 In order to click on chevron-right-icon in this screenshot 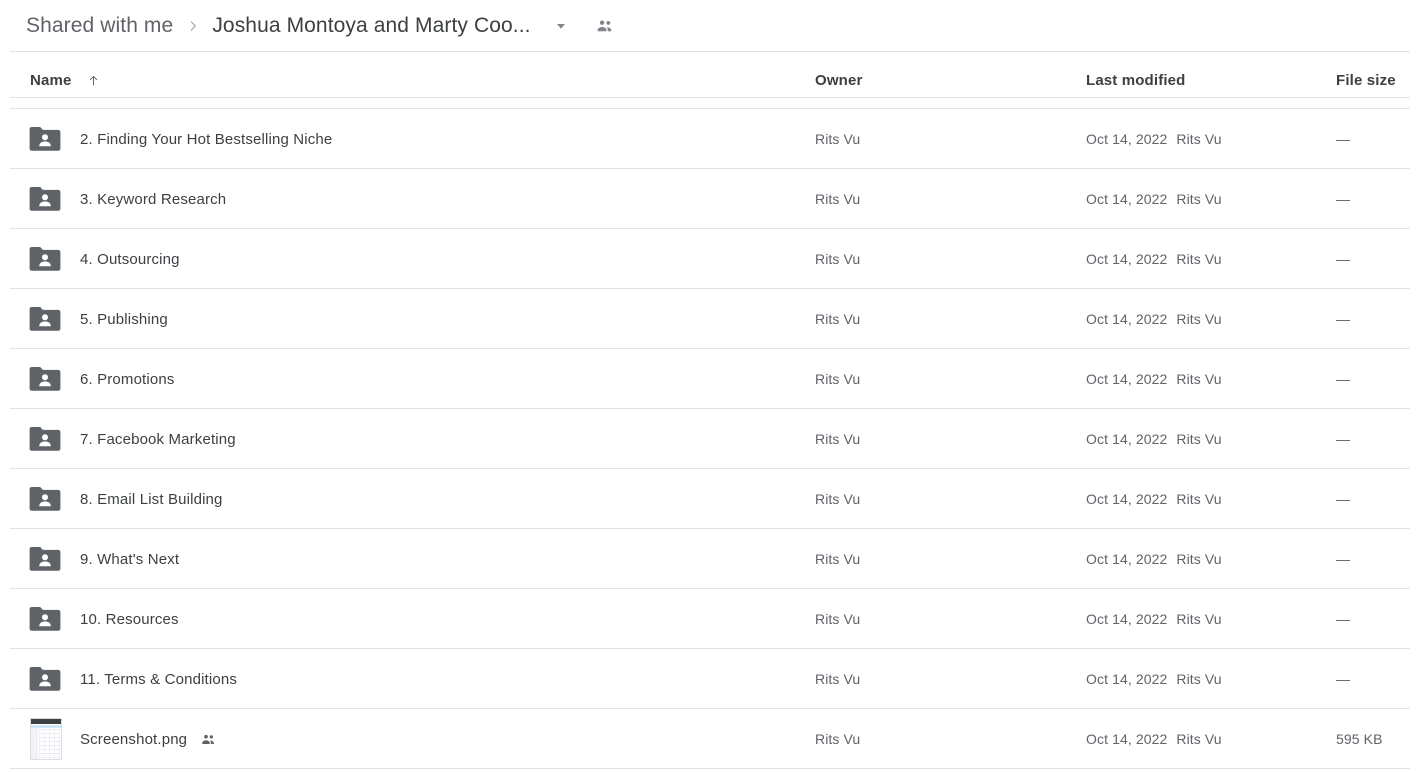, I will do `click(193, 26)`.